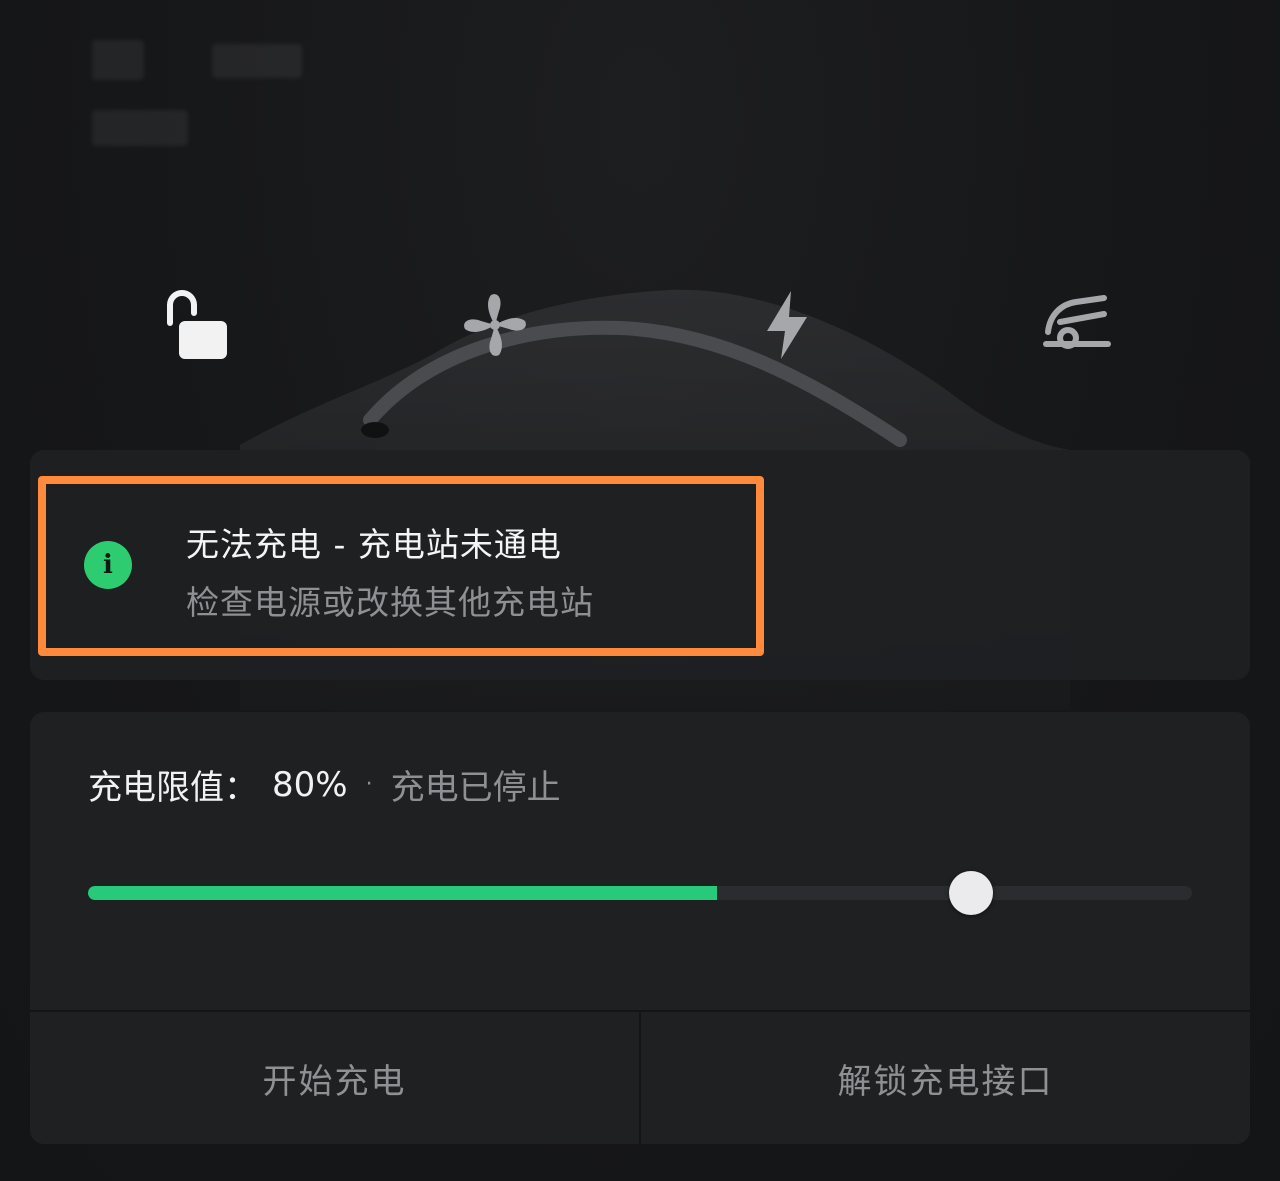 Image resolution: width=1280 pixels, height=1181 pixels. What do you see at coordinates (401, 566) in the screenshot?
I see `alert-highlight-frame` at bounding box center [401, 566].